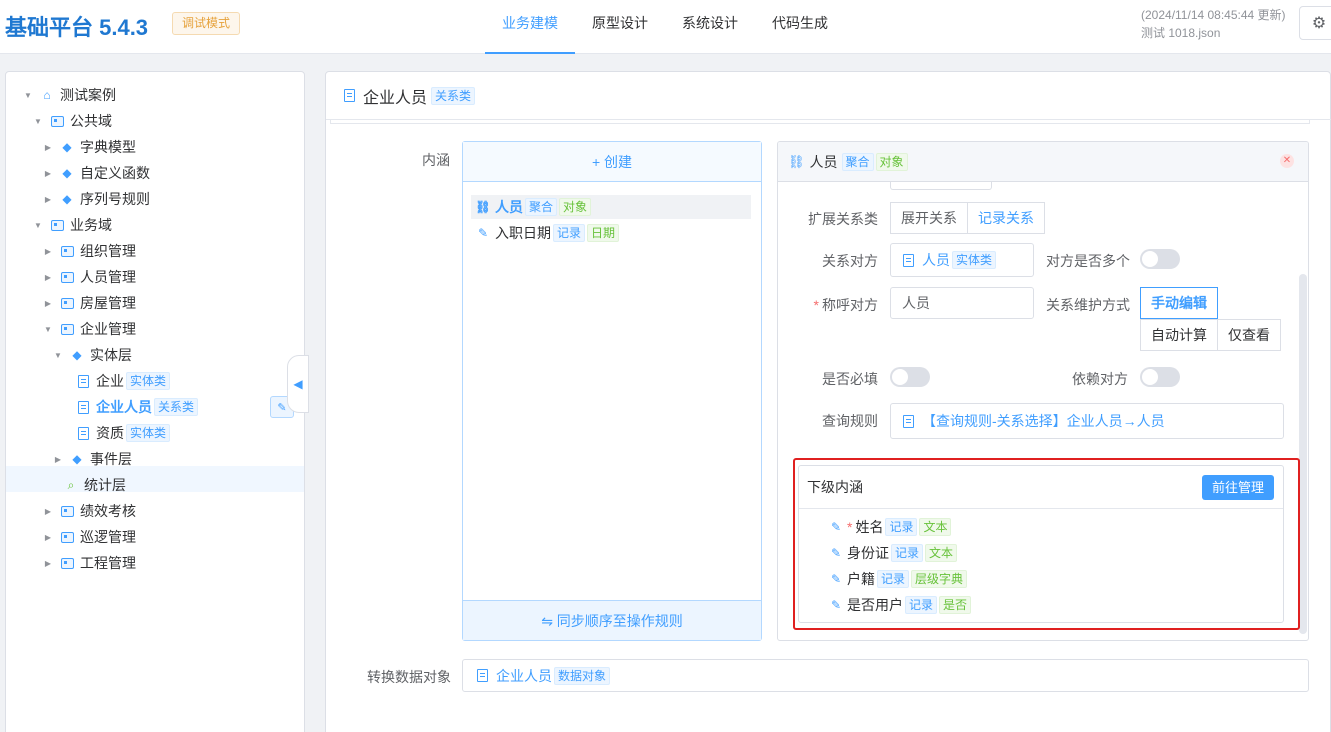  What do you see at coordinates (89, 511) in the screenshot?
I see `tree-node-performance: ▶ 绩效考核` at bounding box center [89, 511].